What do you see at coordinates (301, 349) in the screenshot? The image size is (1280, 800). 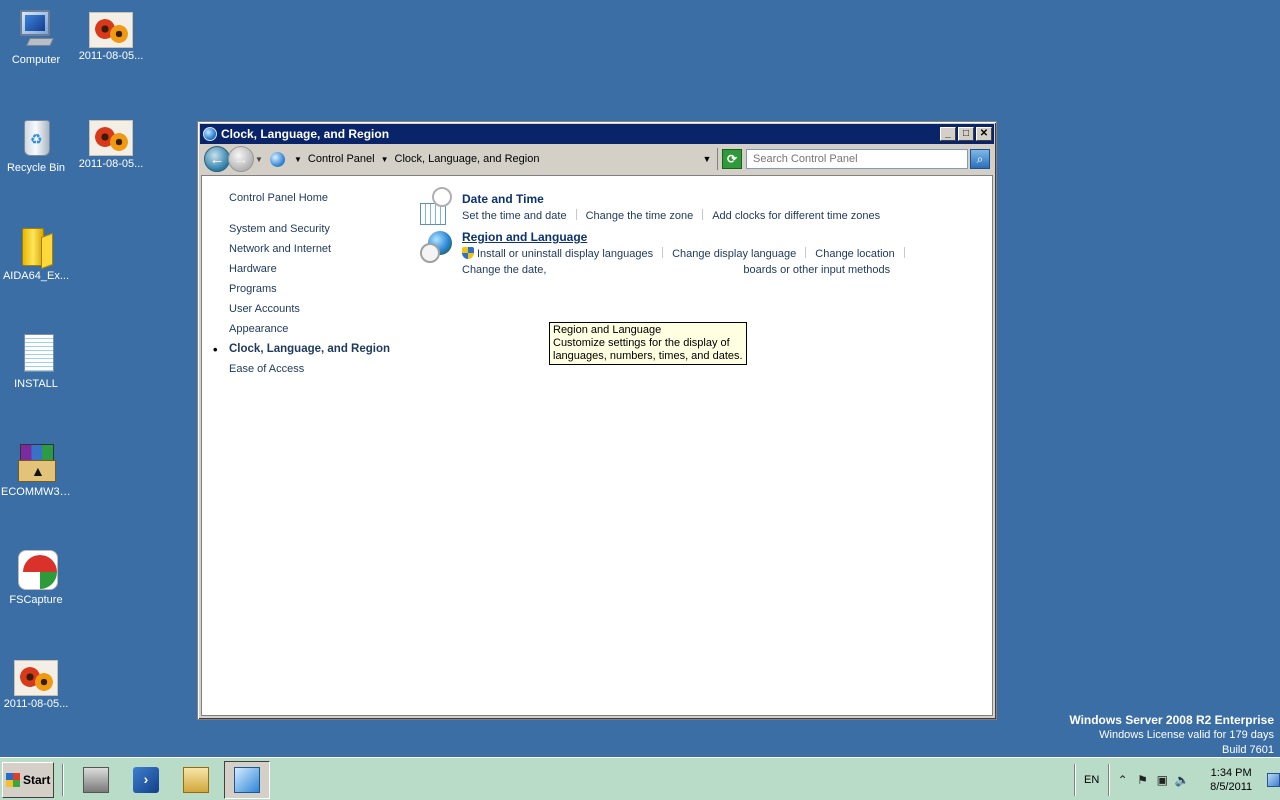 I see `nav-clock-language-region: Clock, Language, and Region` at bounding box center [301, 349].